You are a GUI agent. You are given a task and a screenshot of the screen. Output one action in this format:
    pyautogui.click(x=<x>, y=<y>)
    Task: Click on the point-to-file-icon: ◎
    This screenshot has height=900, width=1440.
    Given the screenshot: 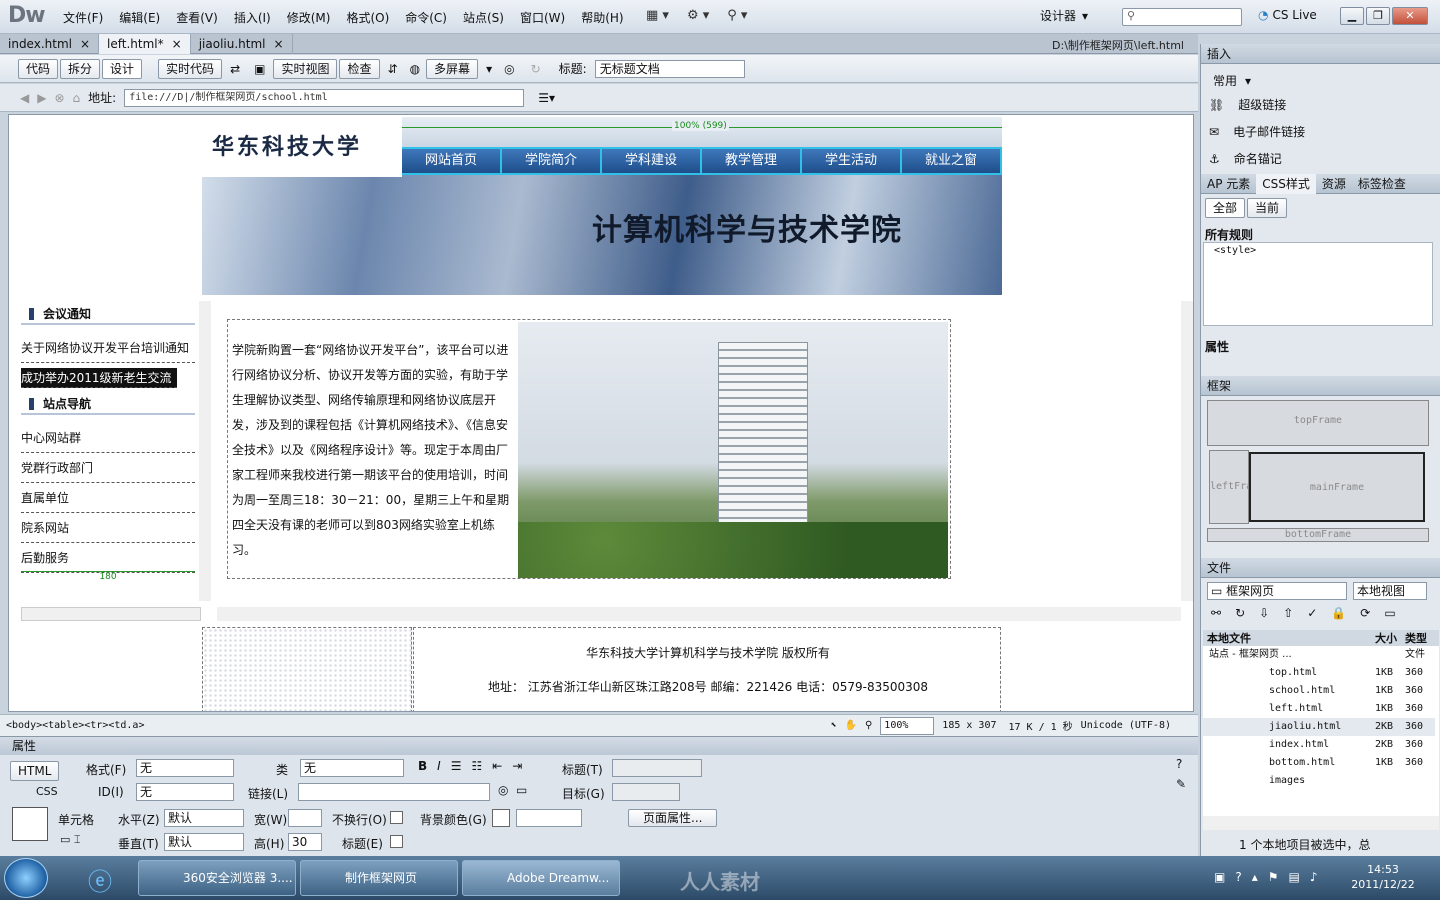 What is the action you would take?
    pyautogui.click(x=503, y=790)
    